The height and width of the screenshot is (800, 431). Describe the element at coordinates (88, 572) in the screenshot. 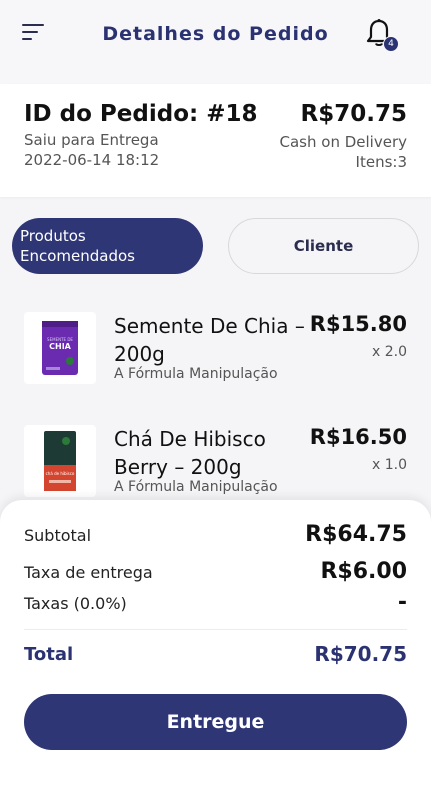

I see `delivery-fee-label: Taxa de entrega` at that location.